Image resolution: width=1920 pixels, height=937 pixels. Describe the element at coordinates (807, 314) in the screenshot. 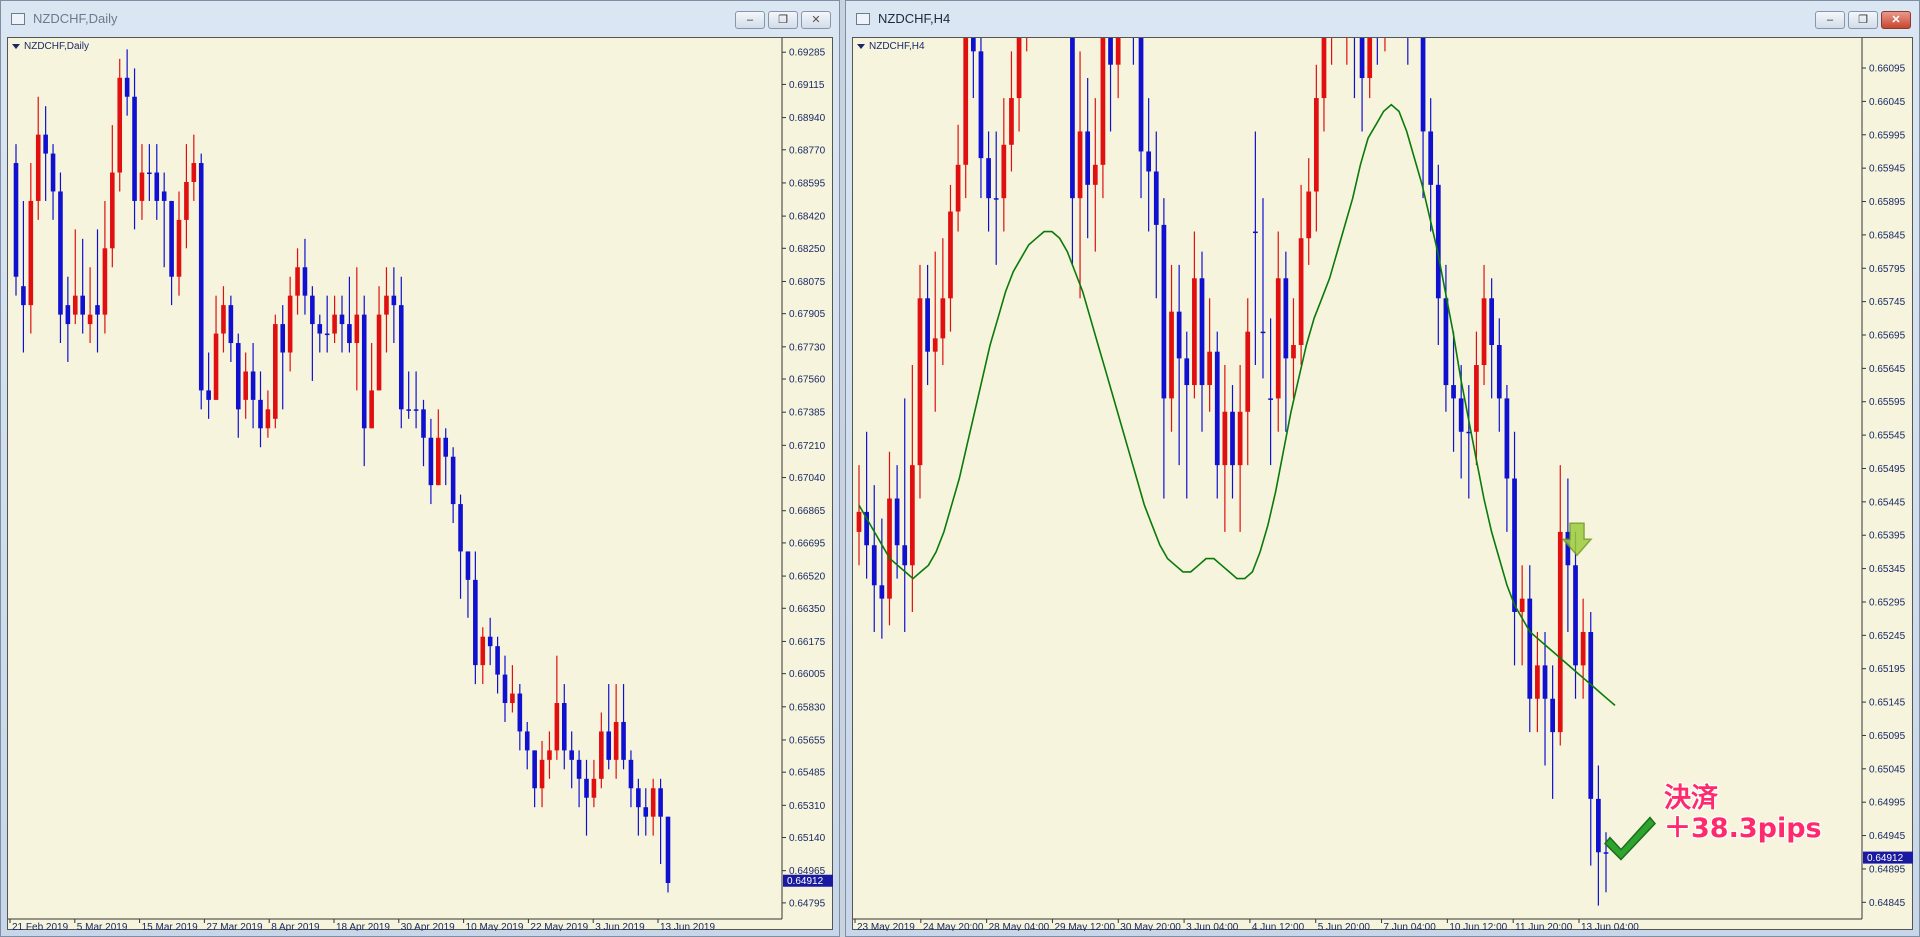

I see `price-tick-label: 0.67905` at that location.